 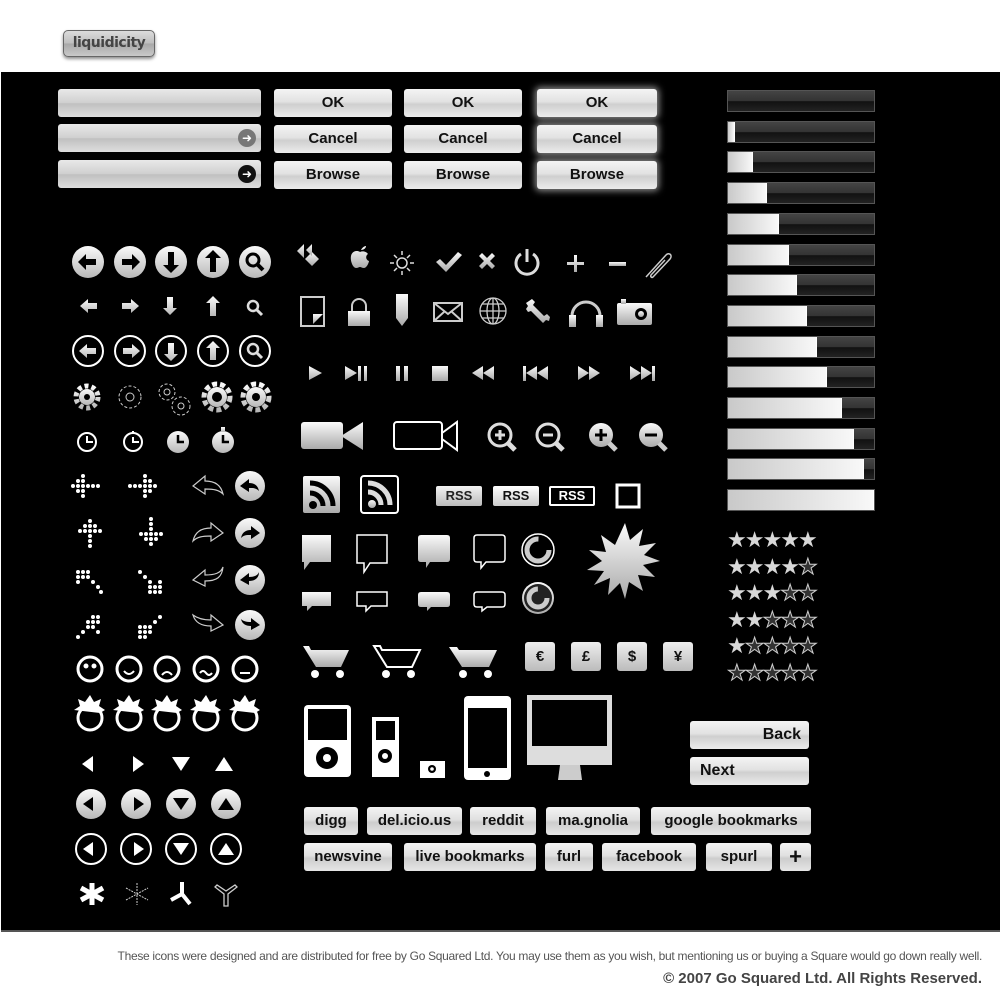 I want to click on liquidicity-logo-button: liquidicity, so click(x=109, y=43).